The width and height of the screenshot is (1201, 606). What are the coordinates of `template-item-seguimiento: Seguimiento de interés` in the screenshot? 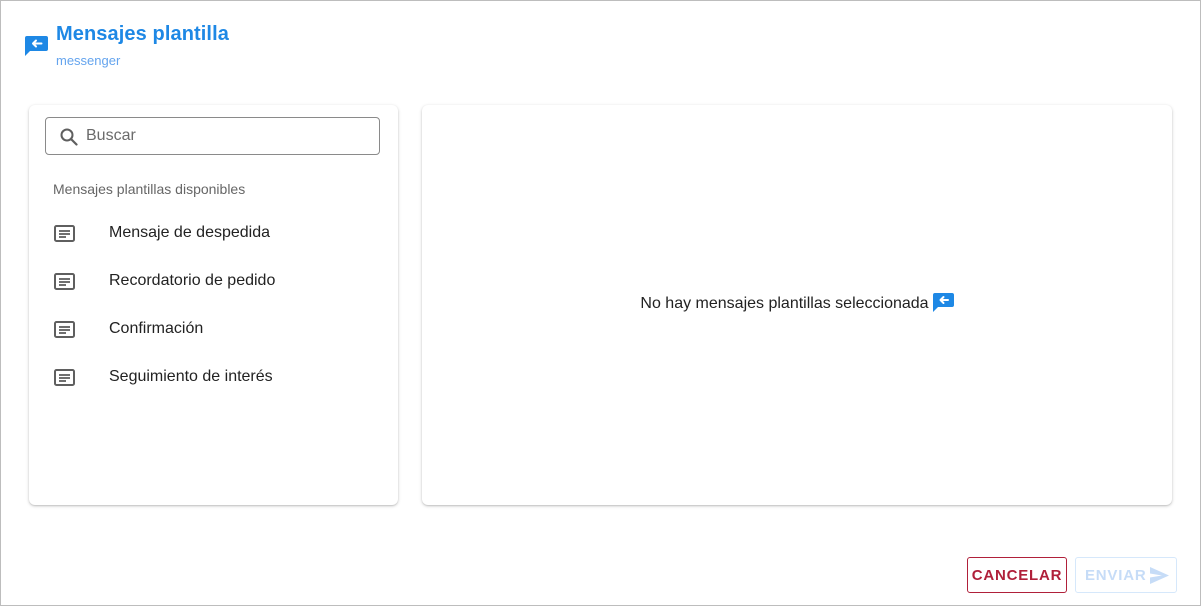 It's located at (213, 377).